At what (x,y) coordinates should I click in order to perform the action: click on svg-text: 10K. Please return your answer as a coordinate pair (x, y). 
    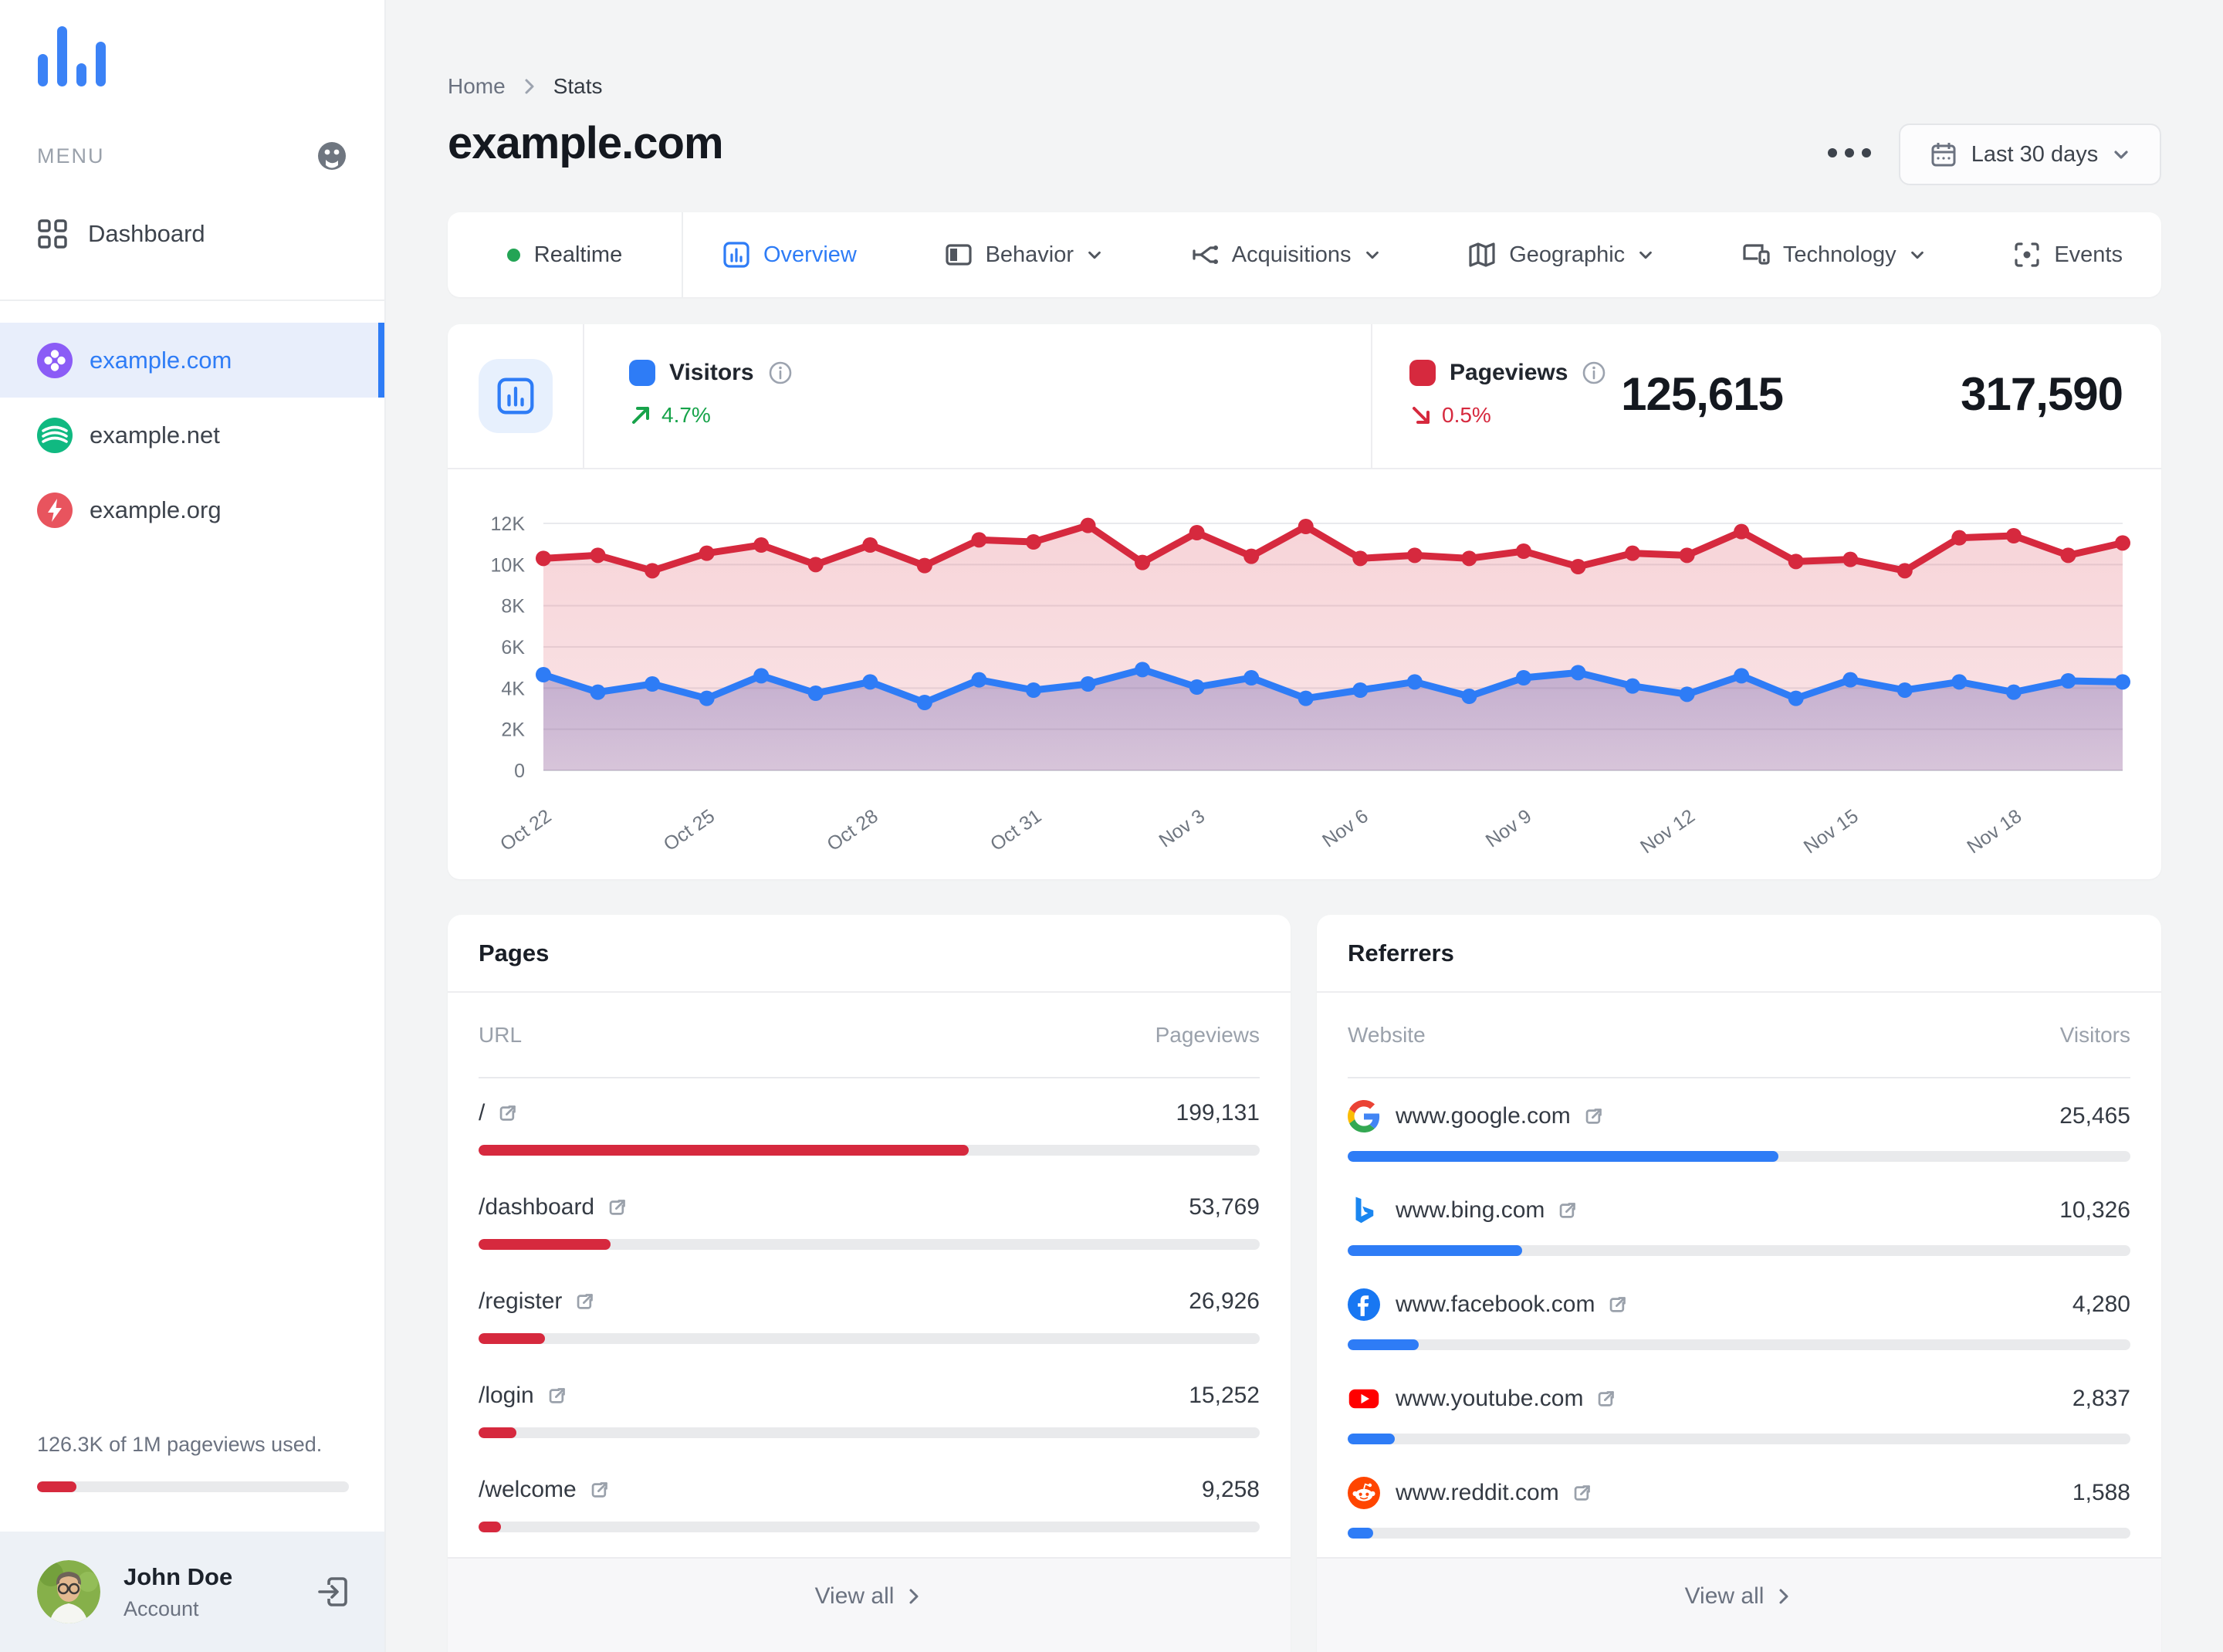
    Looking at the image, I should click on (508, 565).